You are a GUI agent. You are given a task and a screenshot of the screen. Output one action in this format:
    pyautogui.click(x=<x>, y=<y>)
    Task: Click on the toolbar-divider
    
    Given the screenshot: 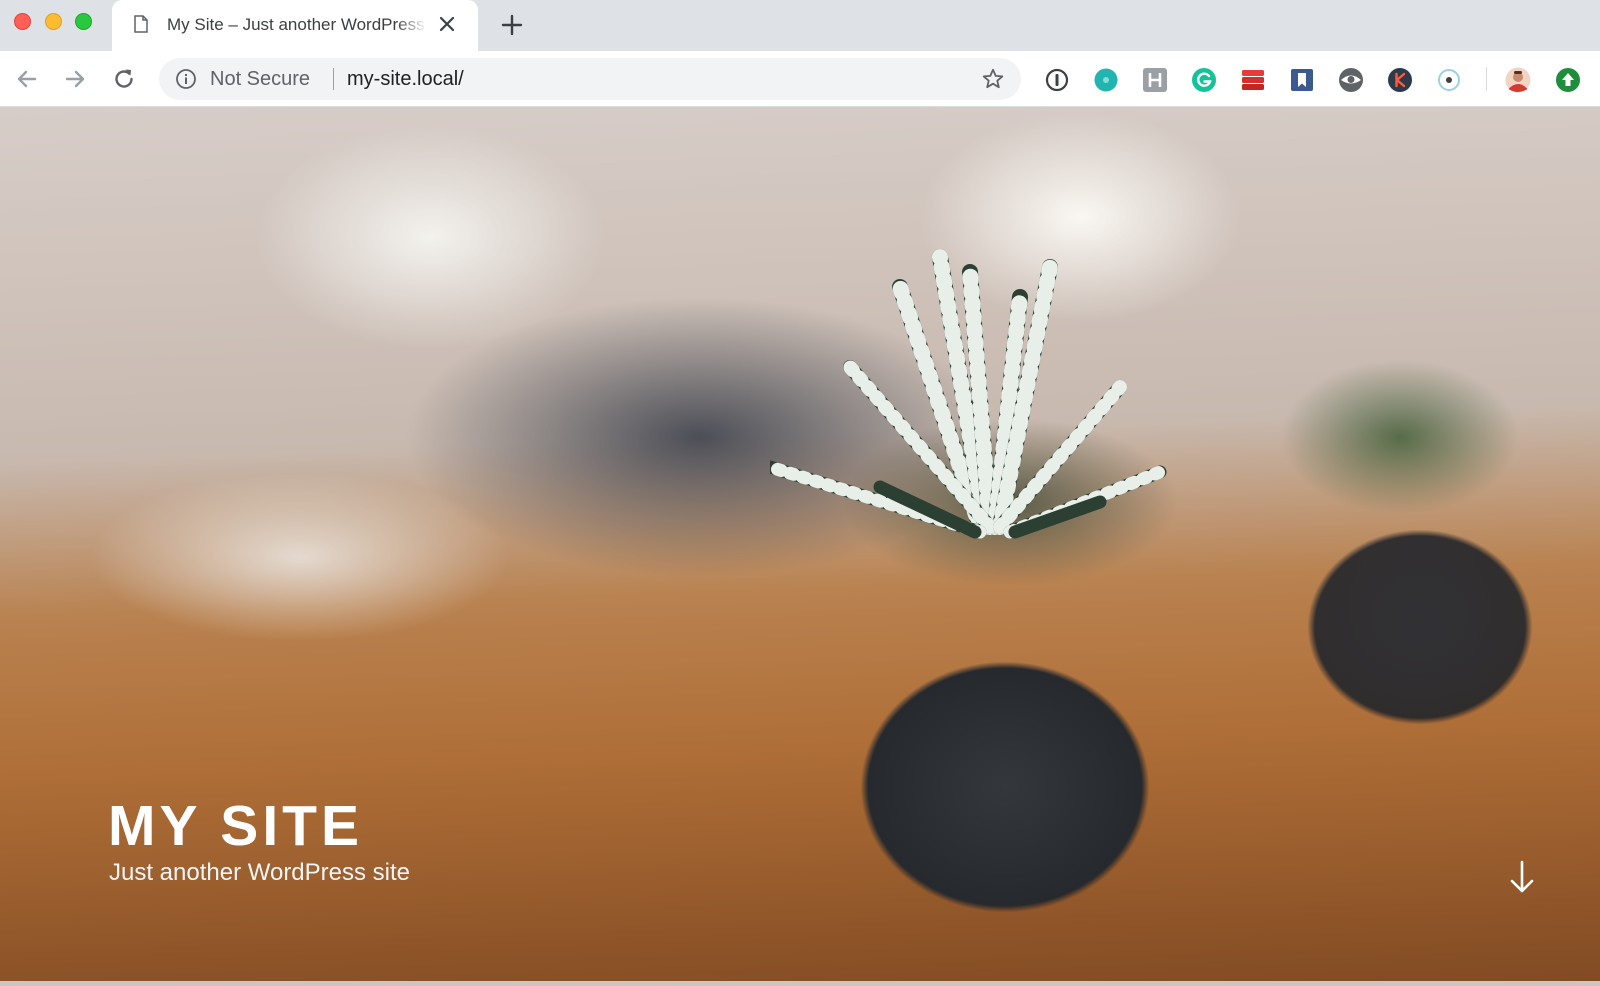 What is the action you would take?
    pyautogui.click(x=1486, y=79)
    